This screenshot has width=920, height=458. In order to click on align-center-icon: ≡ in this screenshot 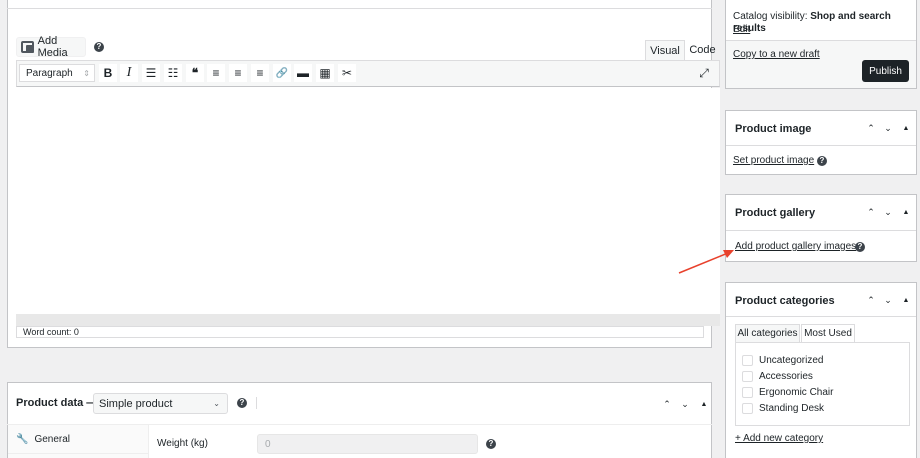, I will do `click(238, 73)`.